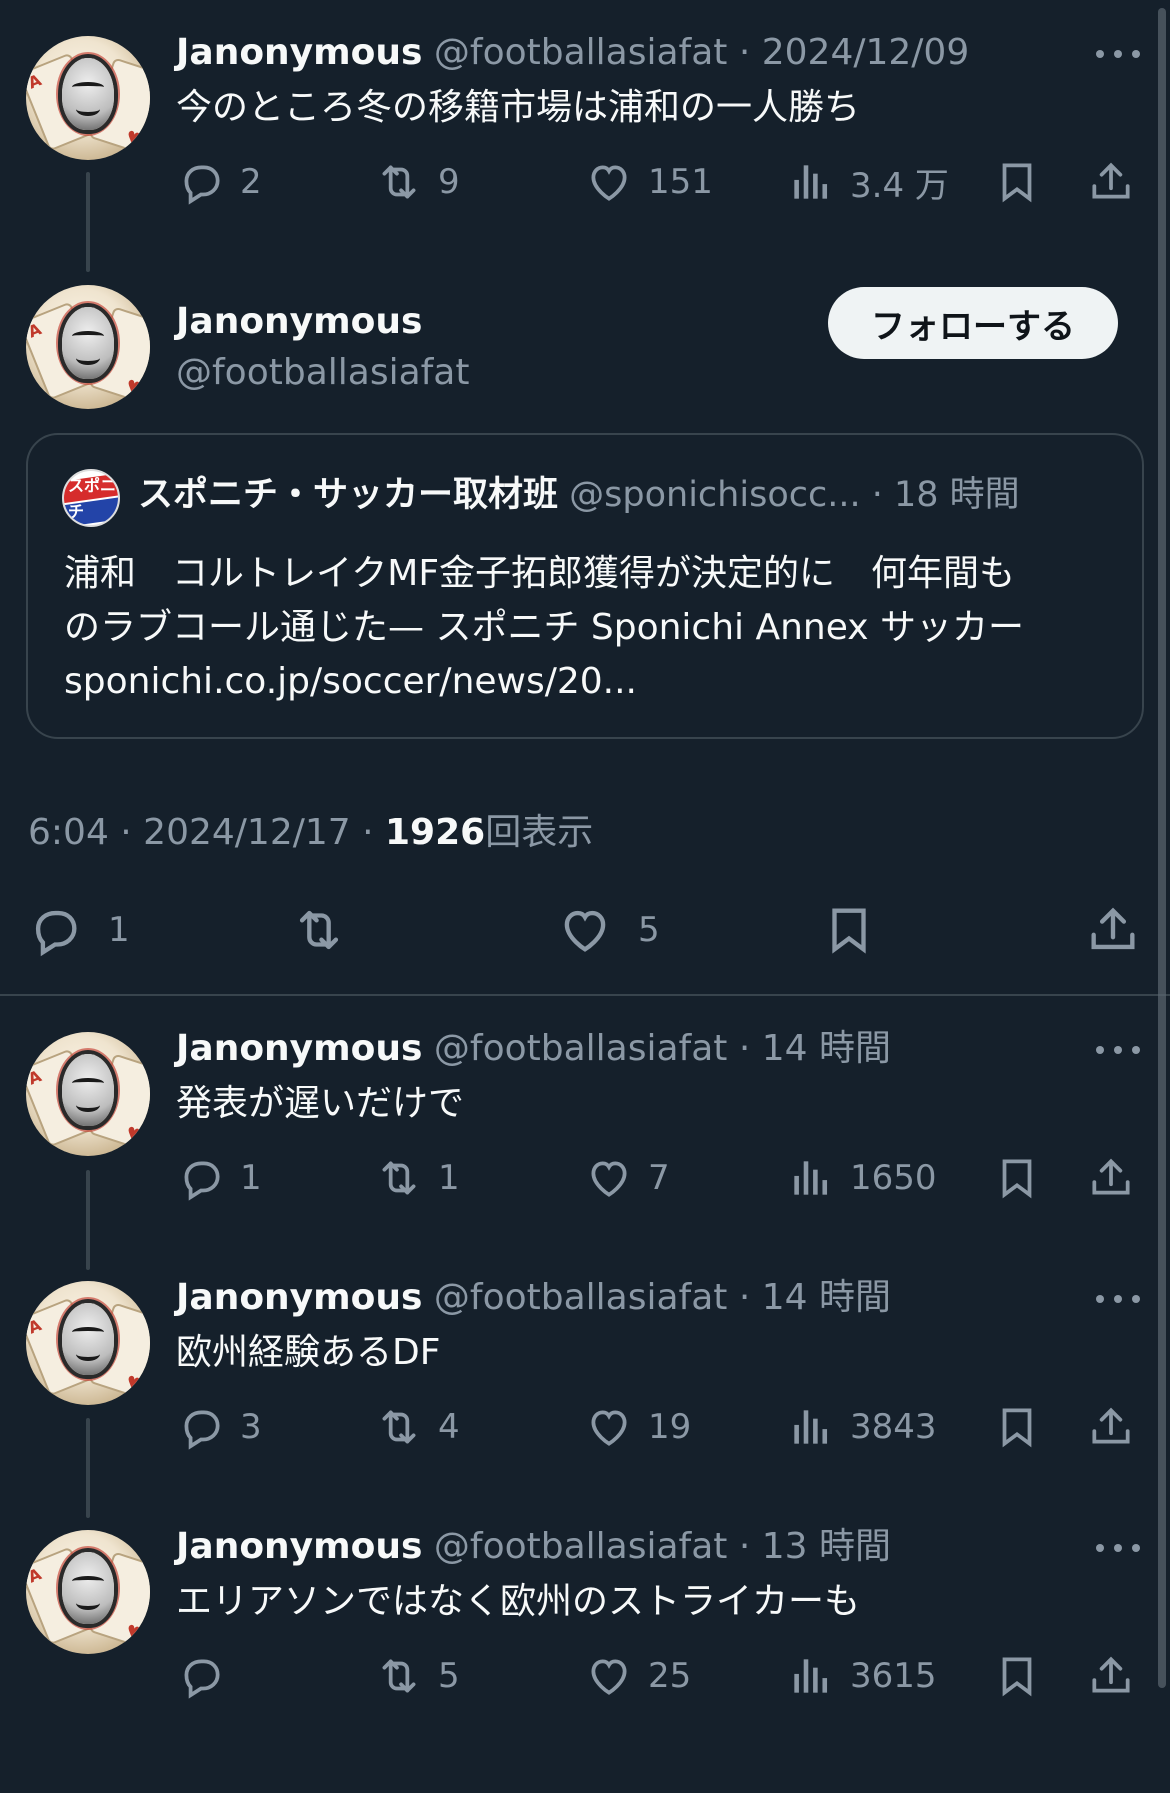  Describe the element at coordinates (219, 1427) in the screenshot. I see `reply-button: 3` at that location.